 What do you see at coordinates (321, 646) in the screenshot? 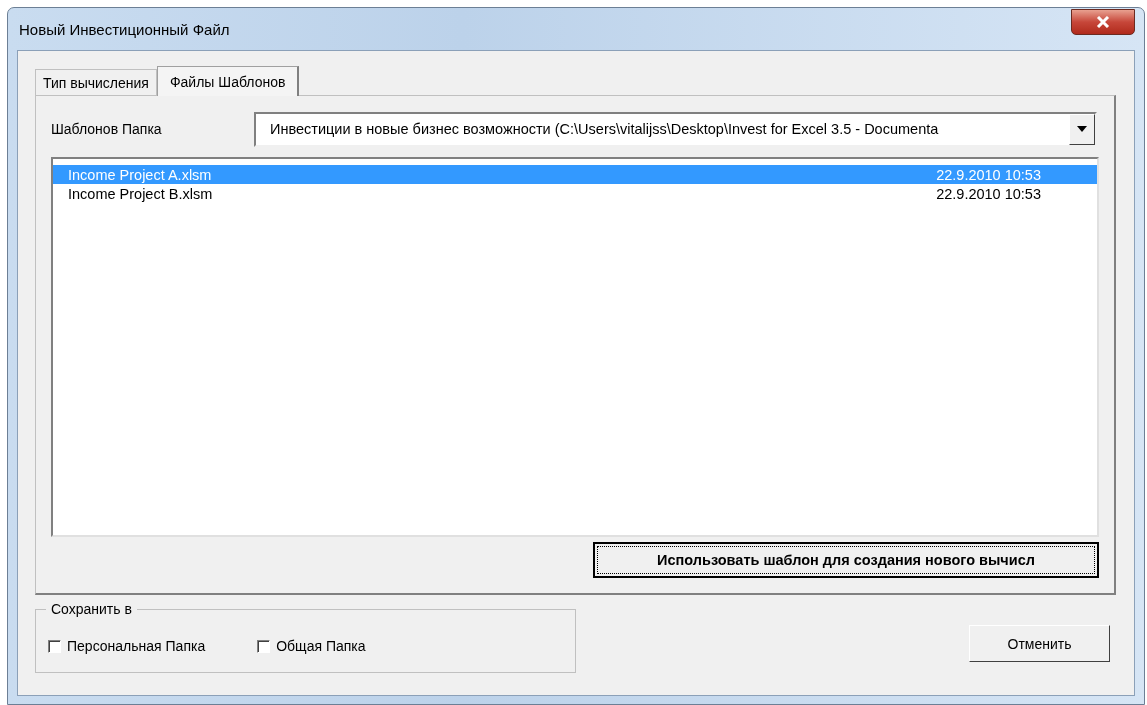
I see `checkbox-label: Общая Папка` at bounding box center [321, 646].